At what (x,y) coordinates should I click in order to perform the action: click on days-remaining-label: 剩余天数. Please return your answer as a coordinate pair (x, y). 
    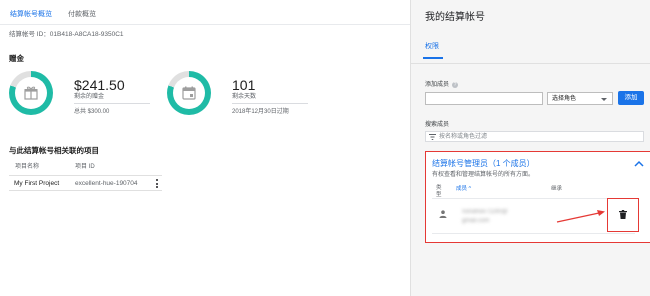
    Looking at the image, I should click on (244, 97).